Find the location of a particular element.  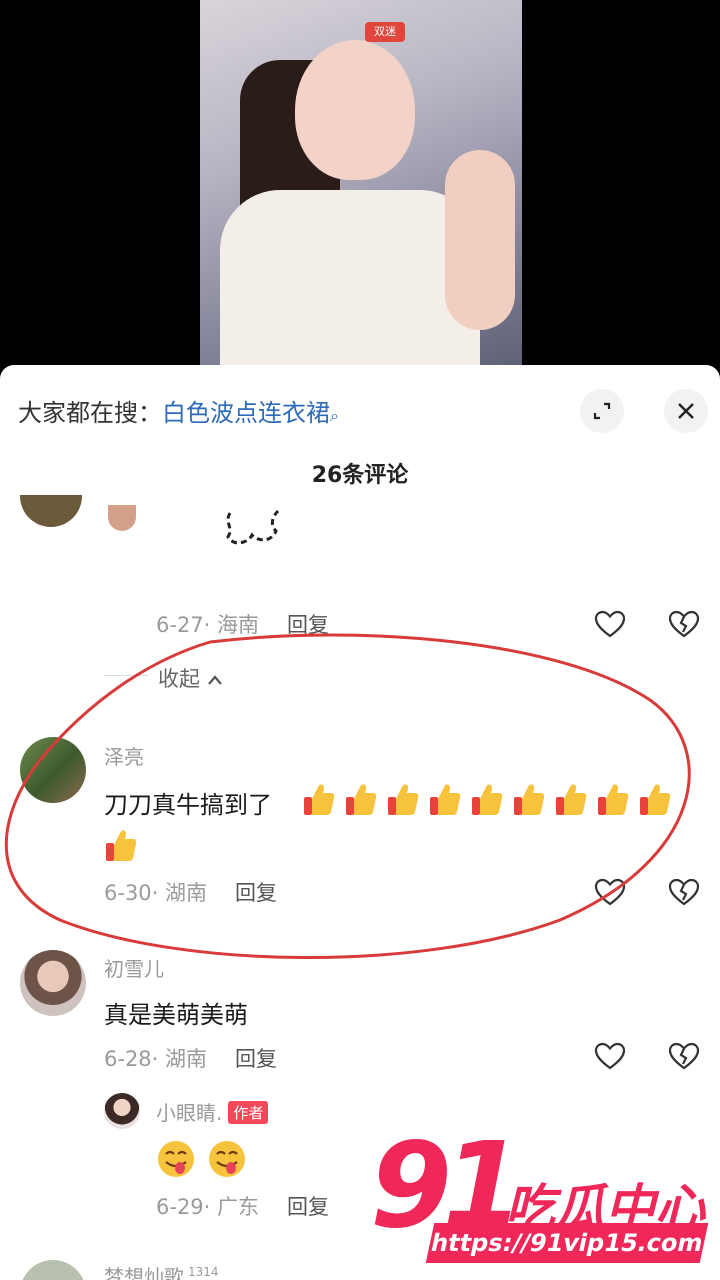

reply-username-row: 小眼睛. 作者 is located at coordinates (212, 1111).